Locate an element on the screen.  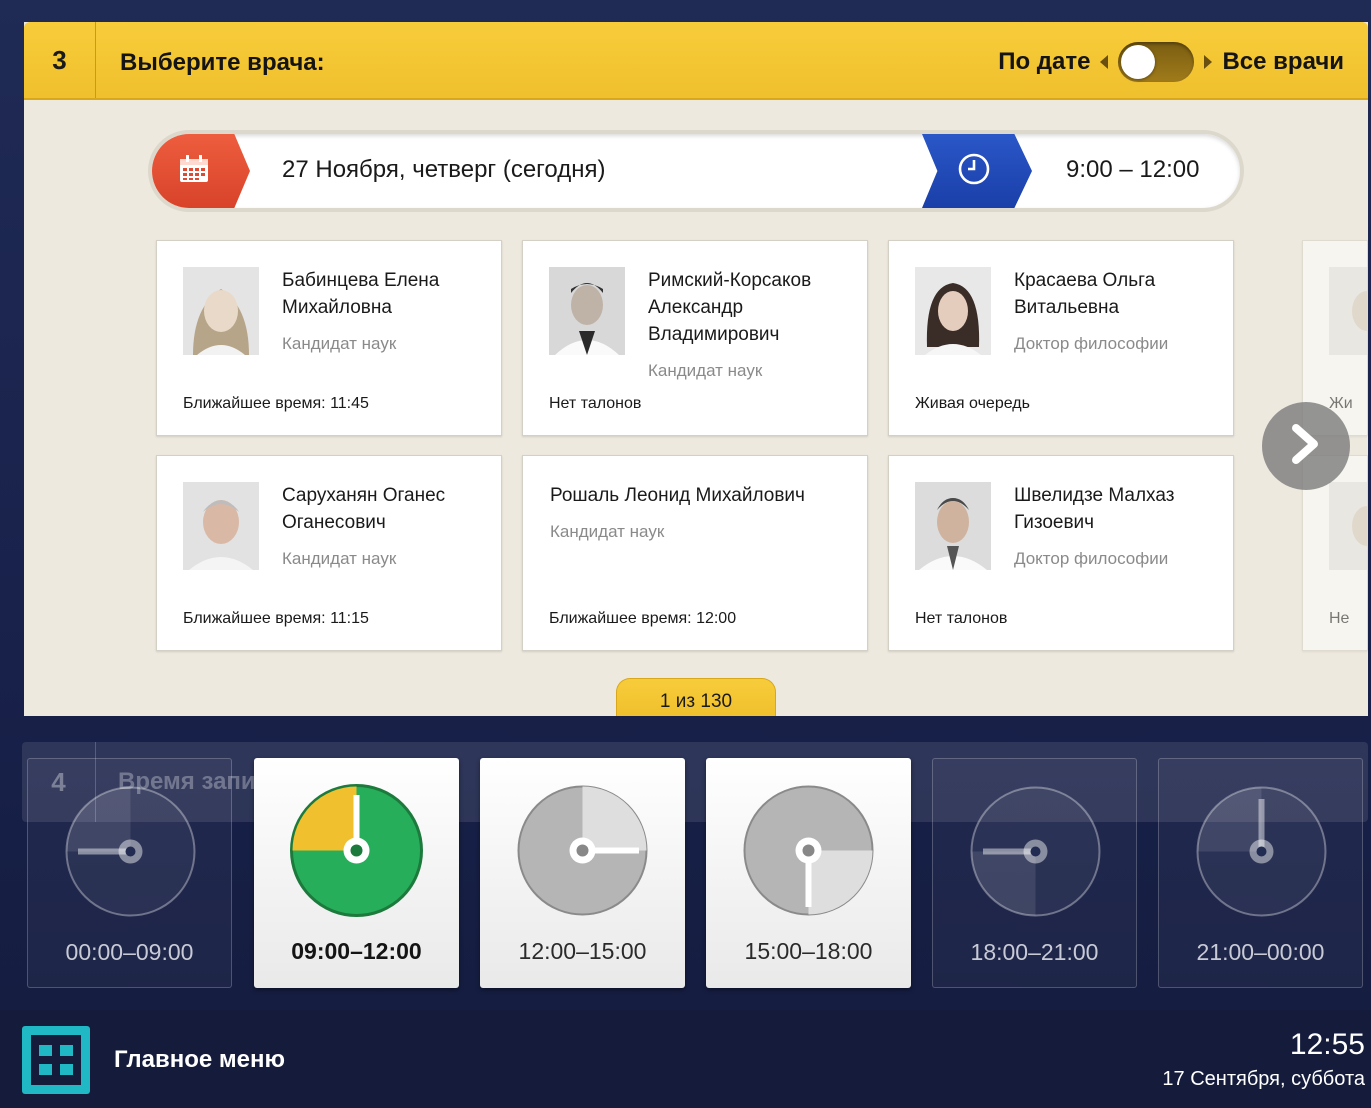
doctor-name: Римский-Корсаков Александр Владимирович is located at coordinates (730, 307).